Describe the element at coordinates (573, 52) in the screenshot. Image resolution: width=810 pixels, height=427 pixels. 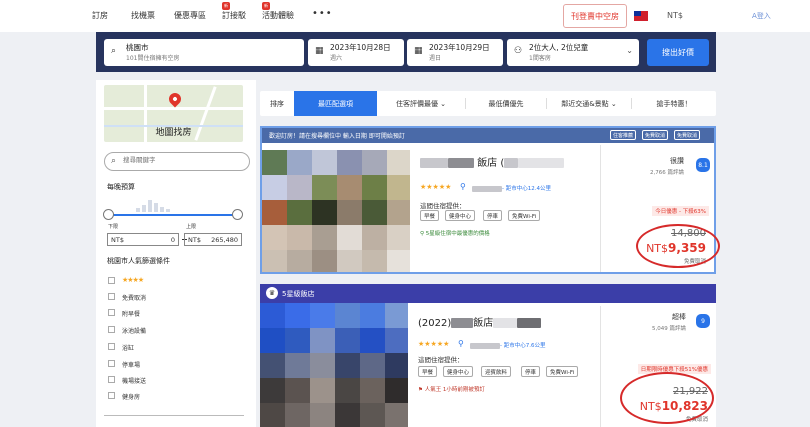
I see `guests-field: ⚇ 2位大人, 2位兒童 1間客房 ⌄` at that location.